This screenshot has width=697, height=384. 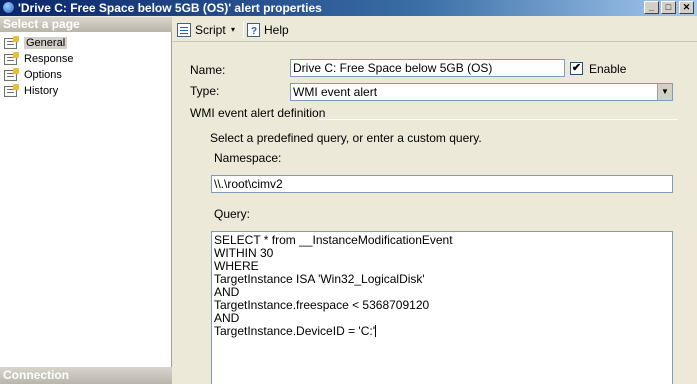 What do you see at coordinates (294, 331) in the screenshot?
I see `query-line: TargetInstance.DeviceID = 'C:'` at bounding box center [294, 331].